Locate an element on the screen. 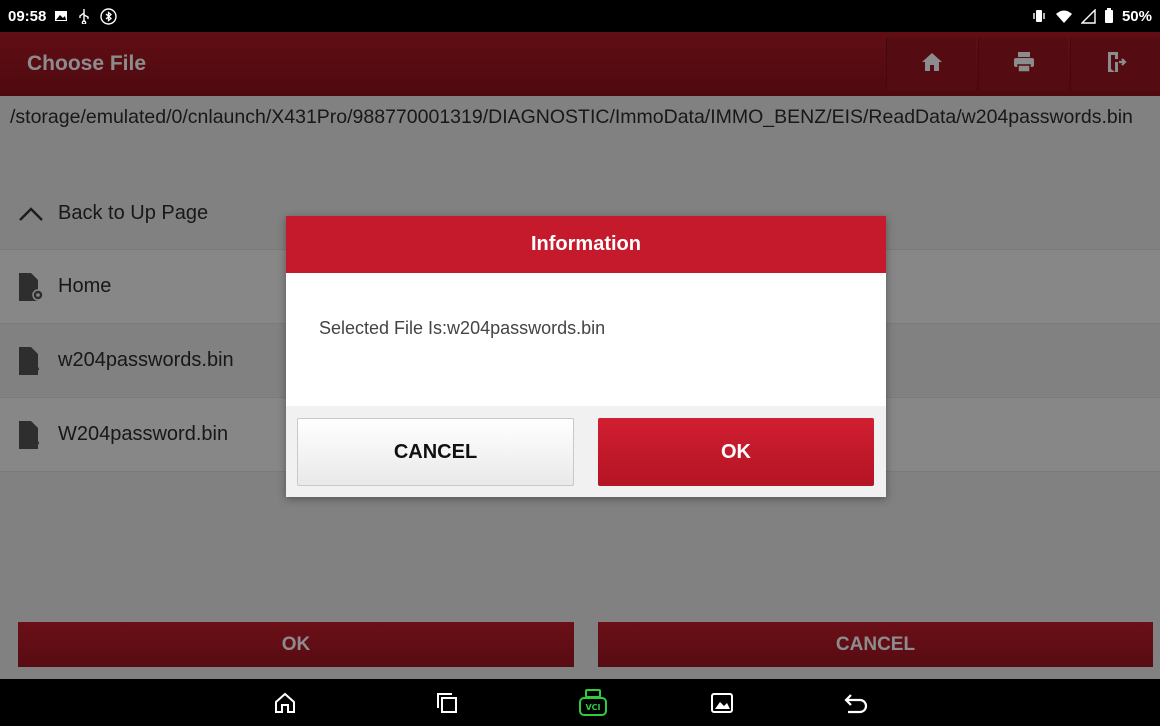  svg-text: VCI is located at coordinates (592, 707).